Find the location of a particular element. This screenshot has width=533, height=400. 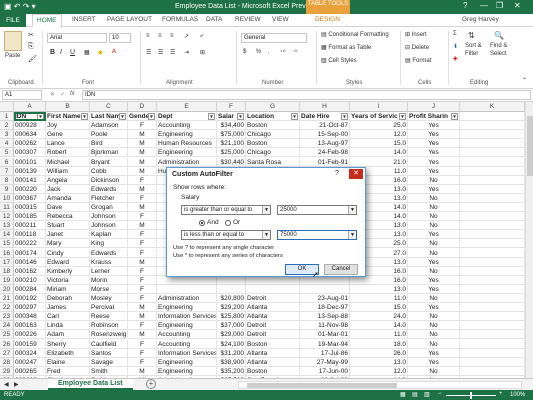

table-cell: 19-Mar-94 is located at coordinates (325, 344).